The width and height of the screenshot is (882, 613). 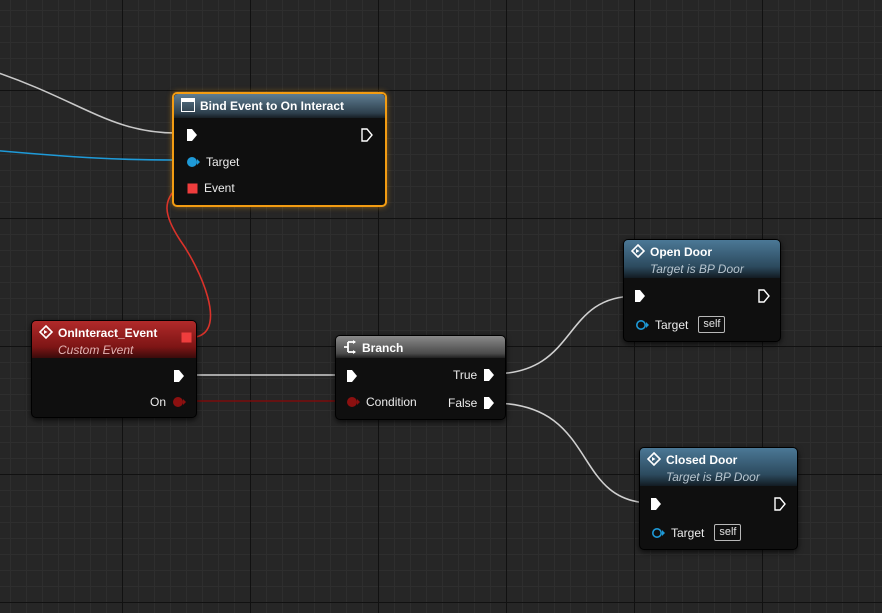 I want to click on exec-wire-incoming, so click(x=88, y=103).